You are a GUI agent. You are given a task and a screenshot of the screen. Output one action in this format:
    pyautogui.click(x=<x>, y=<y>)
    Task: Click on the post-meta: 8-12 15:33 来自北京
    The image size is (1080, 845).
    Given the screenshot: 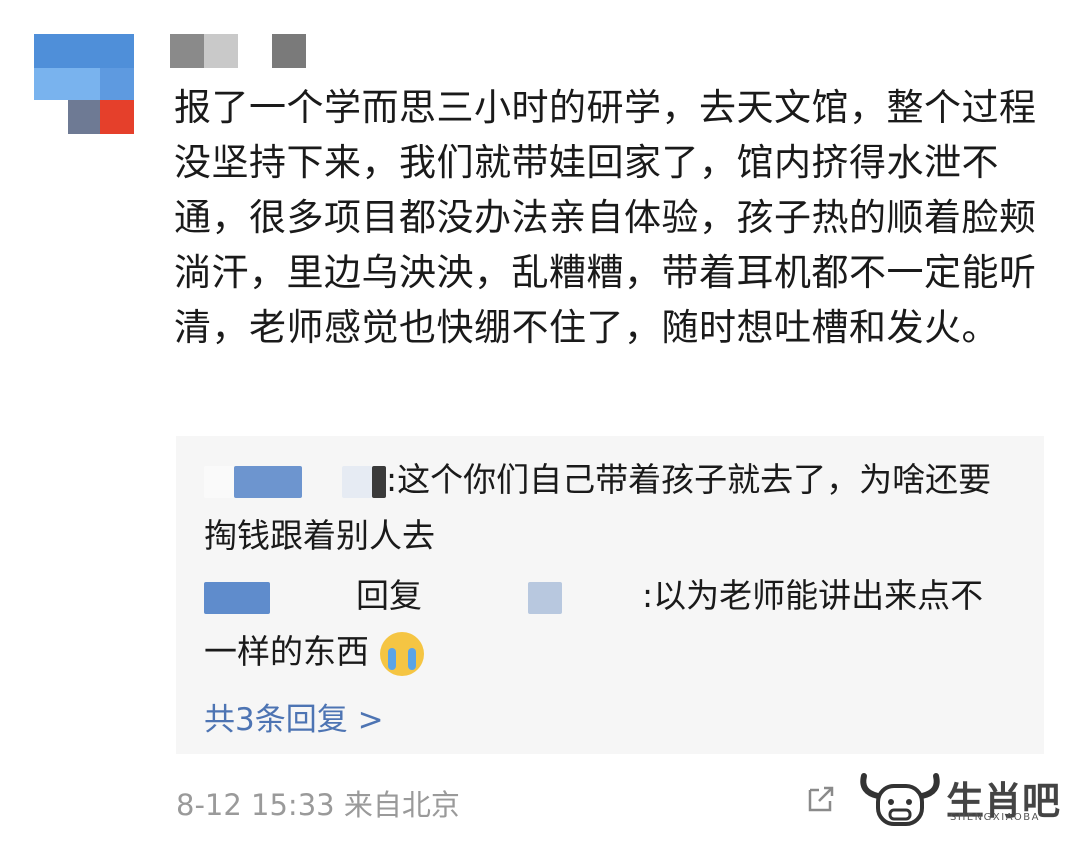 What is the action you would take?
    pyautogui.click(x=318, y=803)
    